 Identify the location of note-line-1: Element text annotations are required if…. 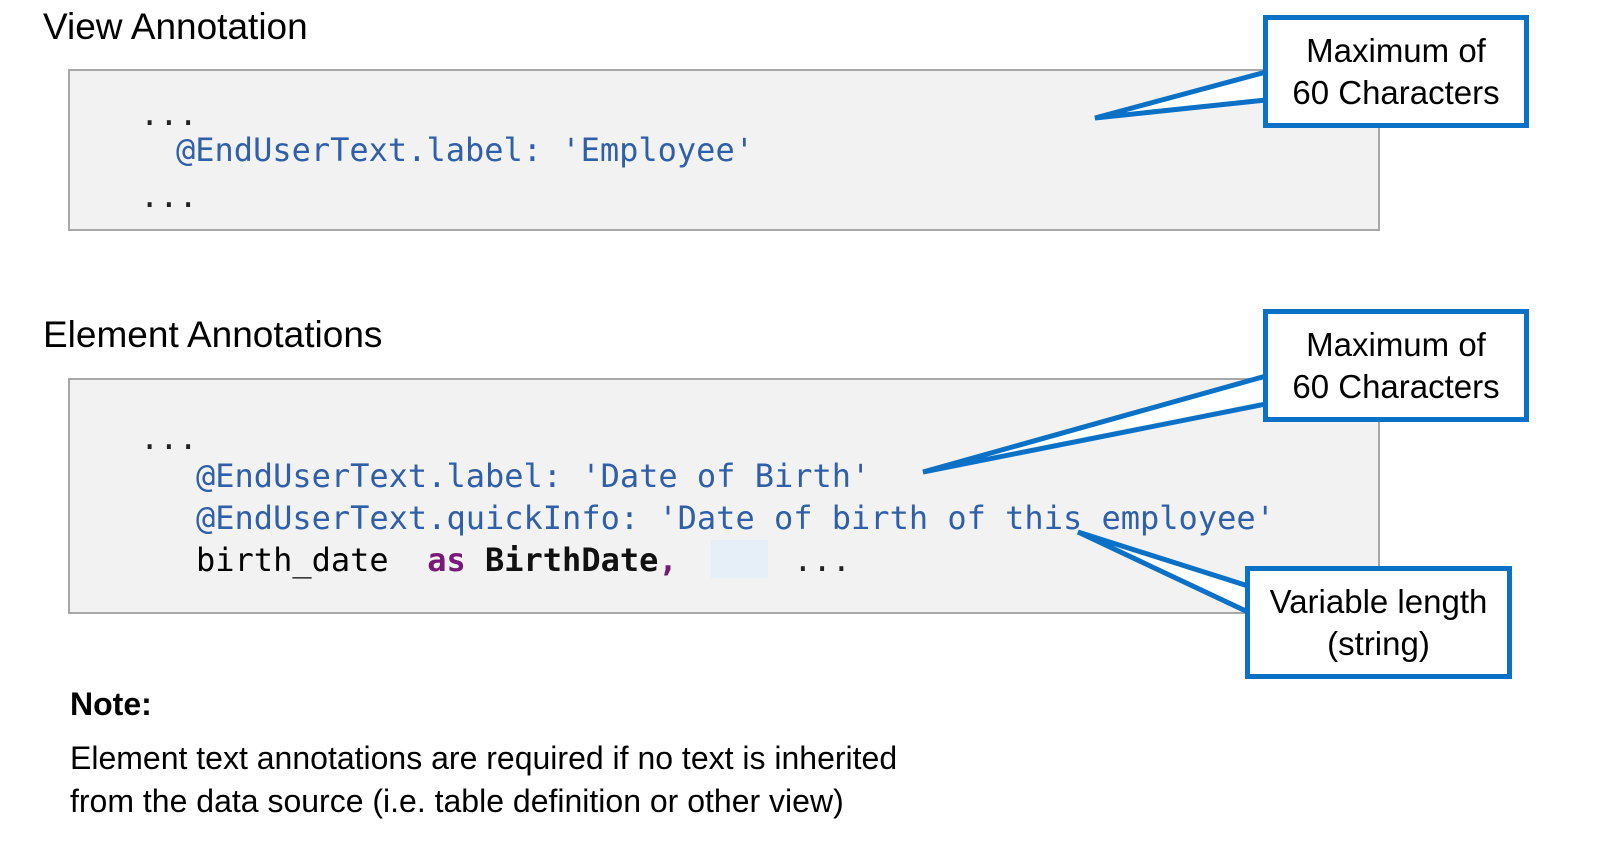
(484, 758).